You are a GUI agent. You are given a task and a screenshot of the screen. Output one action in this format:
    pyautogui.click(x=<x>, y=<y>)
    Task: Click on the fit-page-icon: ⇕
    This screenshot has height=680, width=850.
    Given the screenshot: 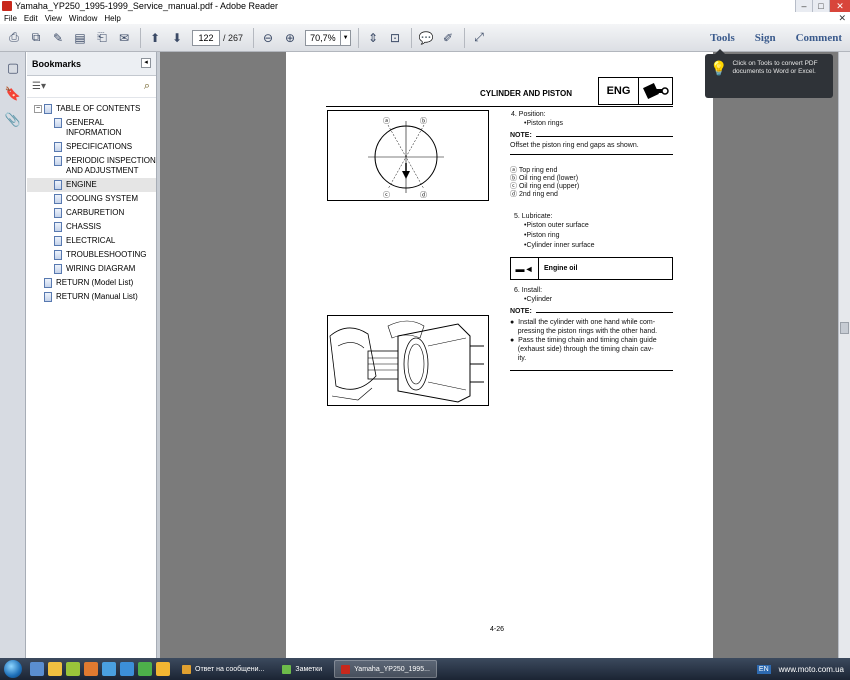 What is the action you would take?
    pyautogui.click(x=373, y=38)
    